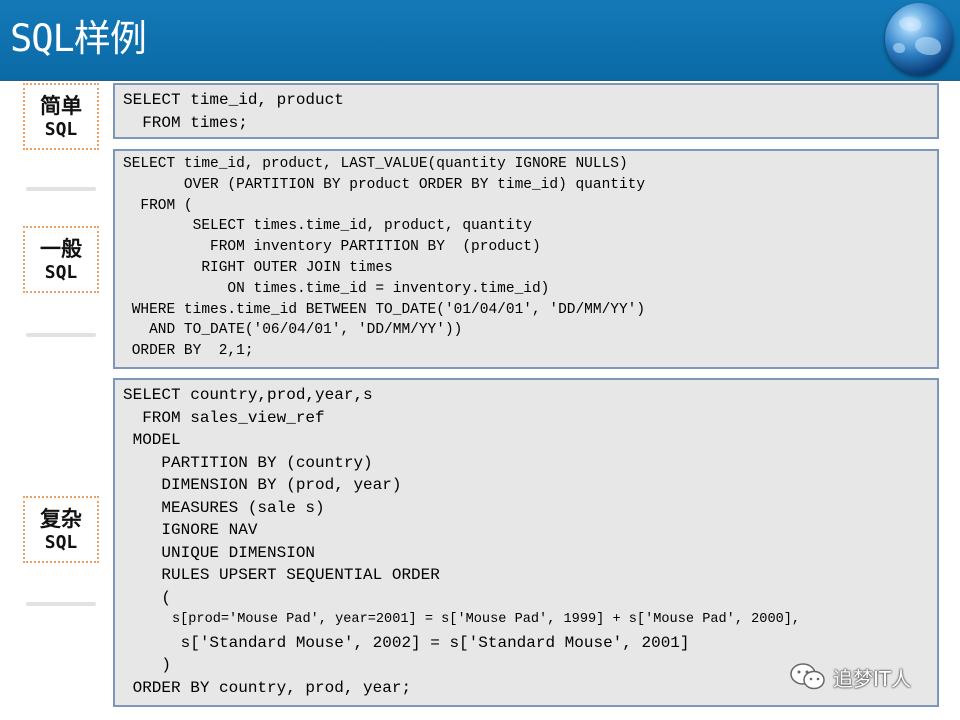 The width and height of the screenshot is (960, 720). Describe the element at coordinates (808, 677) in the screenshot. I see `wechat-icon` at that location.